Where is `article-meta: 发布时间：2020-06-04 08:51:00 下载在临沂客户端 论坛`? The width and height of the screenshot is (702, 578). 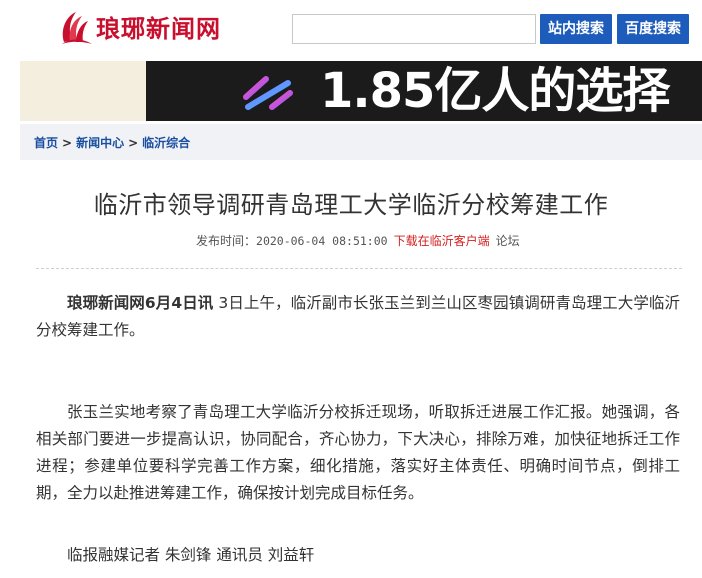 article-meta: 发布时间：2020-06-04 08:51:00 下载在临沂客户端 论坛 is located at coordinates (358, 240).